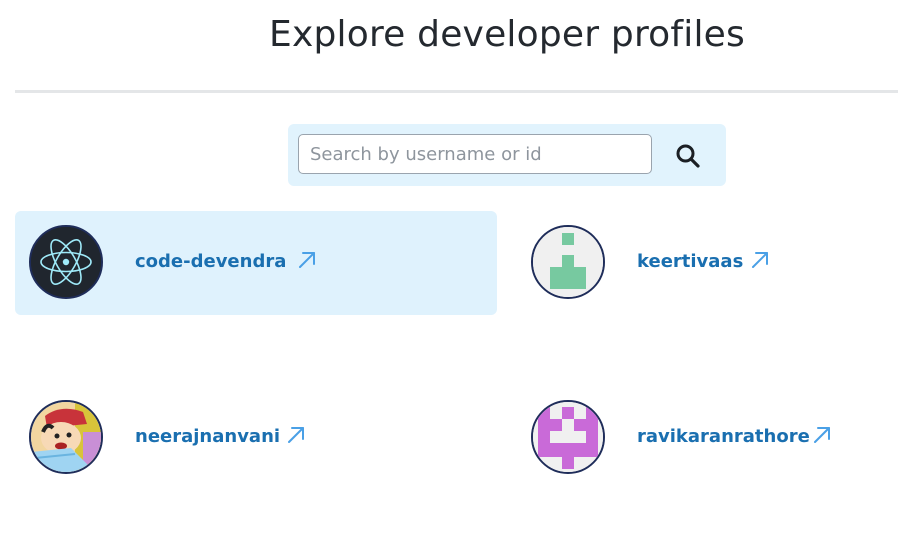  What do you see at coordinates (690, 261) in the screenshot?
I see `profile-username-link: keertivaas` at bounding box center [690, 261].